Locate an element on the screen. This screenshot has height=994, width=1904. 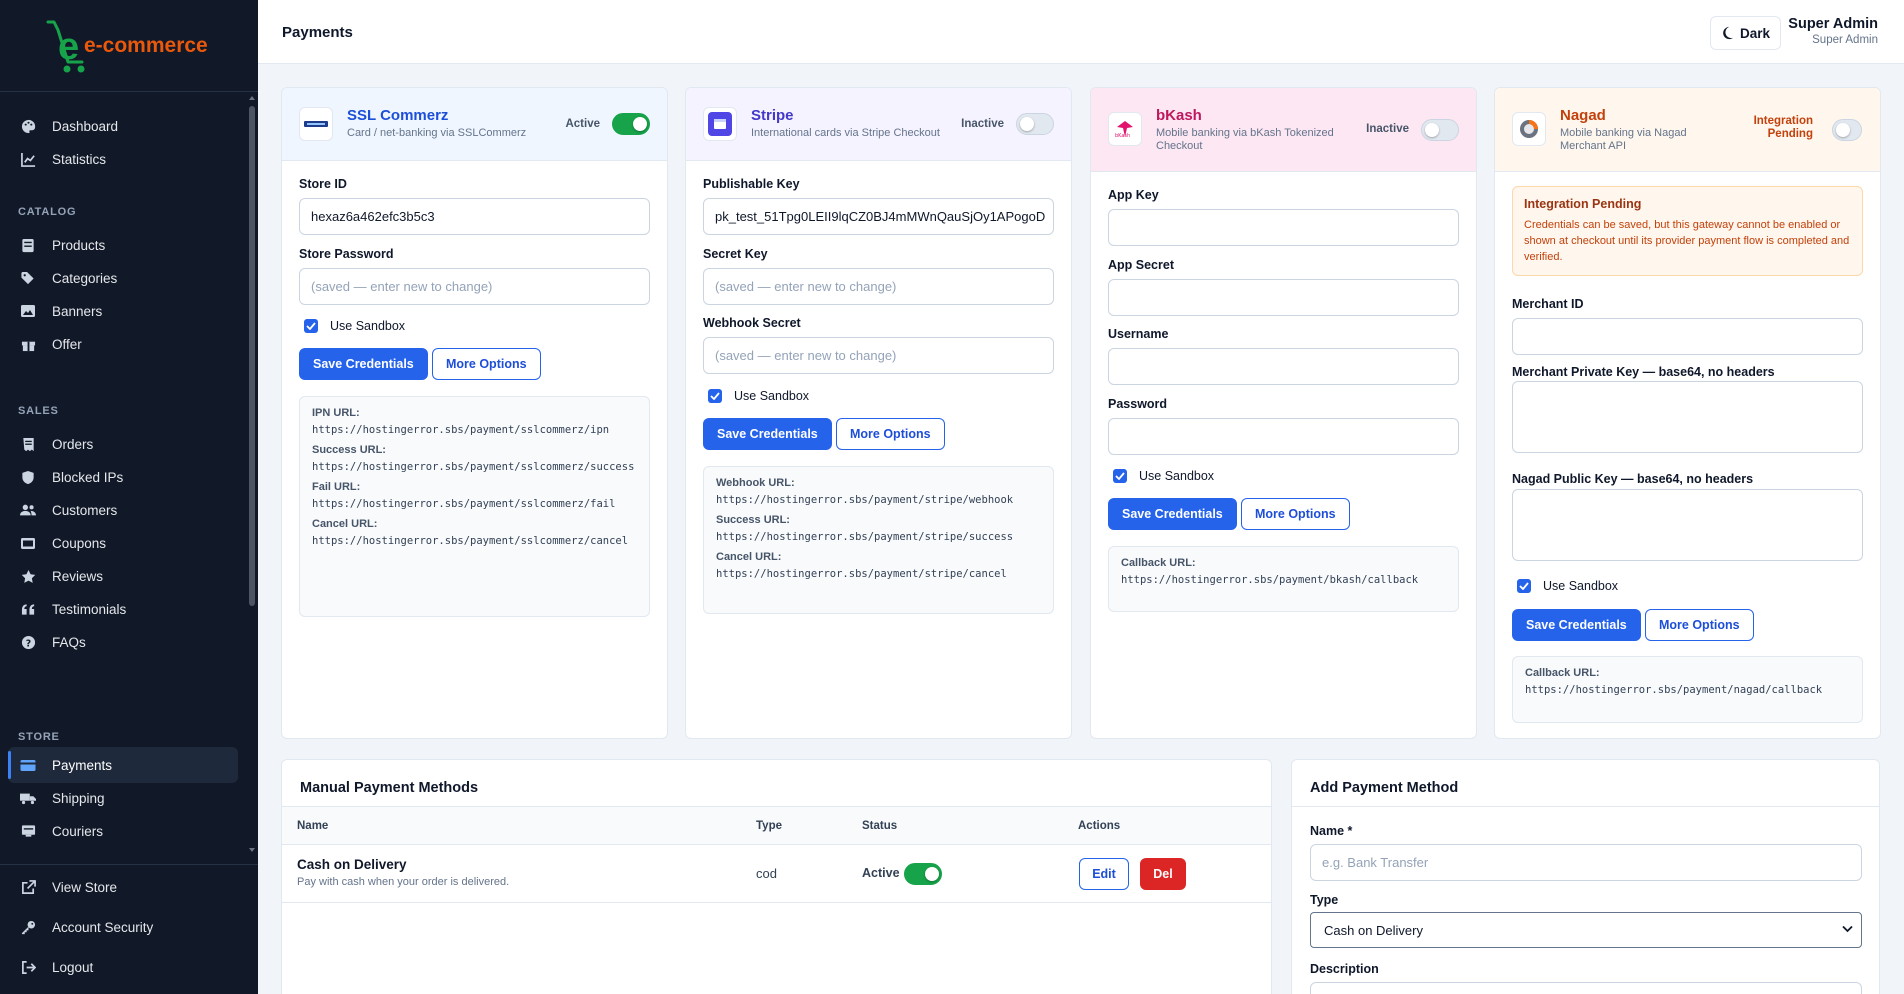
sidebar-bottom-nav: View Store Account Security Logout is located at coordinates (129, 929).